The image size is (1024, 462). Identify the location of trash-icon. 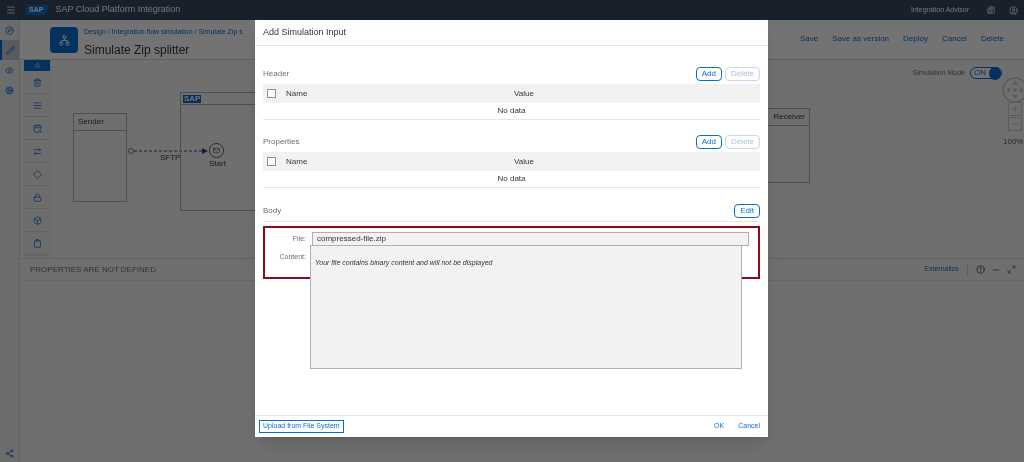
(37, 82).